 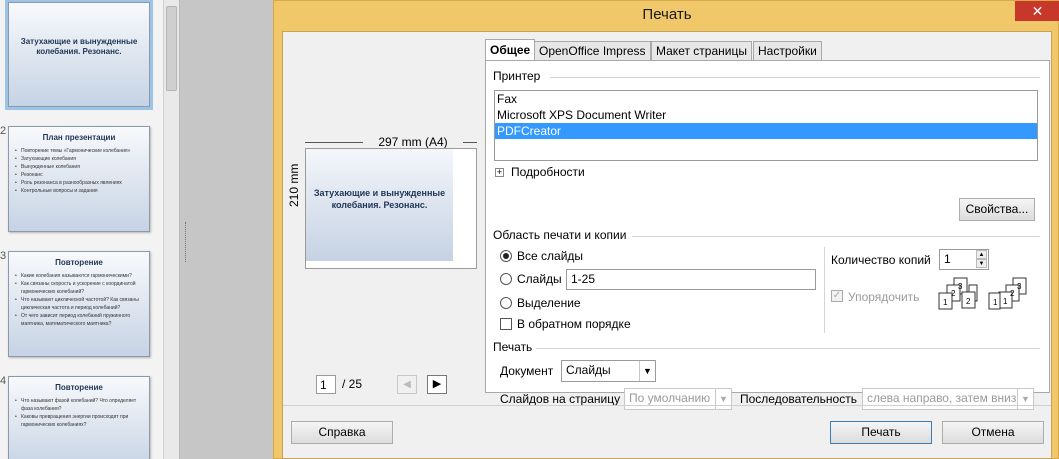 I want to click on tab-general: Общее, so click(x=510, y=50).